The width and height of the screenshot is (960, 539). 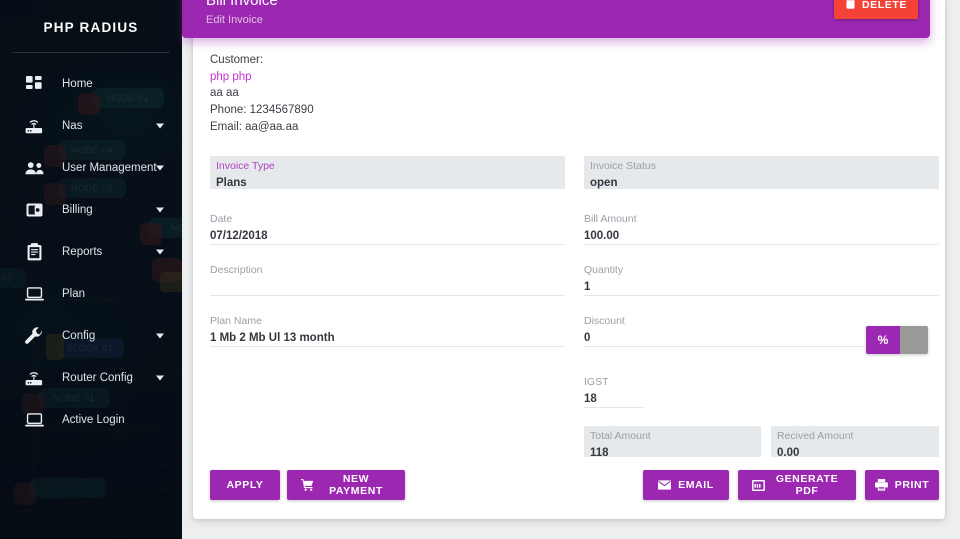 I want to click on generate-pdf-button: GENERATE PDF, so click(x=797, y=485).